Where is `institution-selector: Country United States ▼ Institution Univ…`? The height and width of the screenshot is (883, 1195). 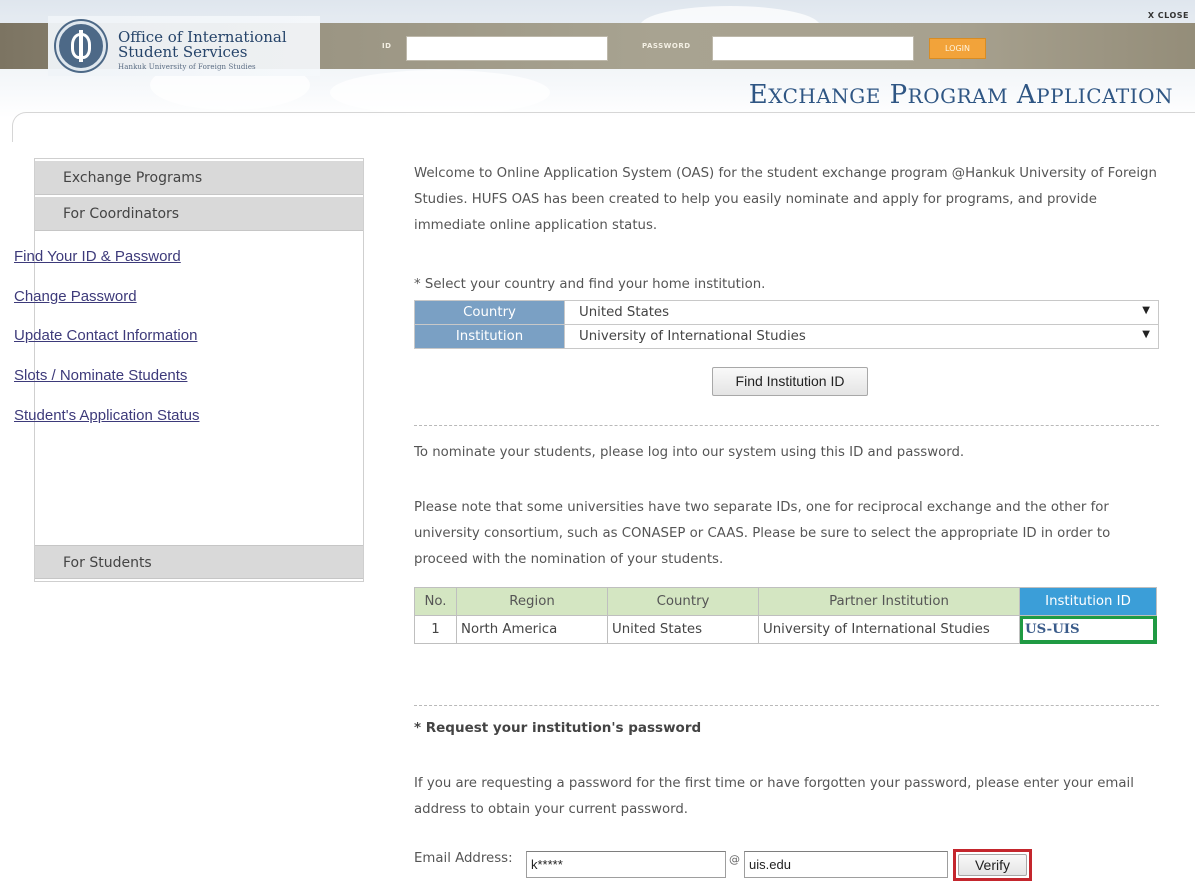 institution-selector: Country United States ▼ Institution Univ… is located at coordinates (786, 324).